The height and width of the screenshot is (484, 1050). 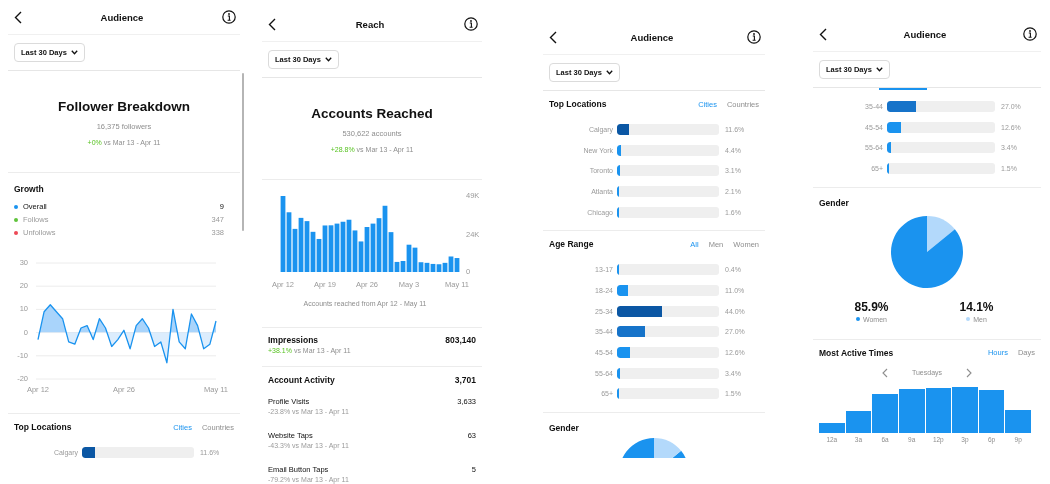 What do you see at coordinates (903, 89) in the screenshot?
I see `tab-underline` at bounding box center [903, 89].